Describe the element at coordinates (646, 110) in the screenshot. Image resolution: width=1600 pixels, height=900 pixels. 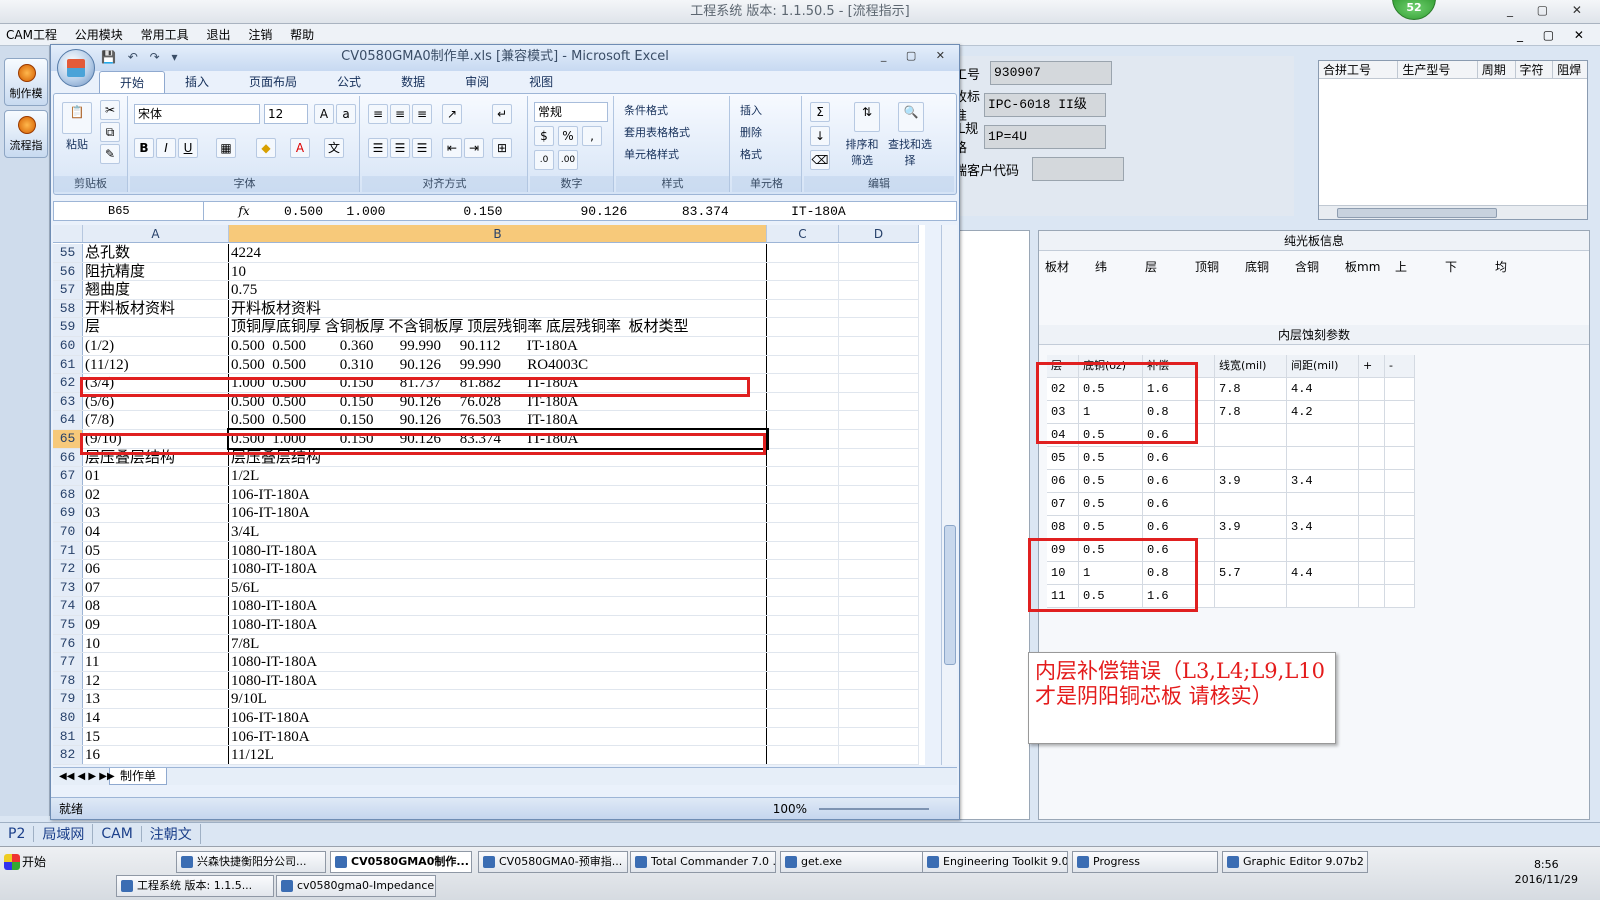
I see `conditional-format-button: 条件格式` at that location.